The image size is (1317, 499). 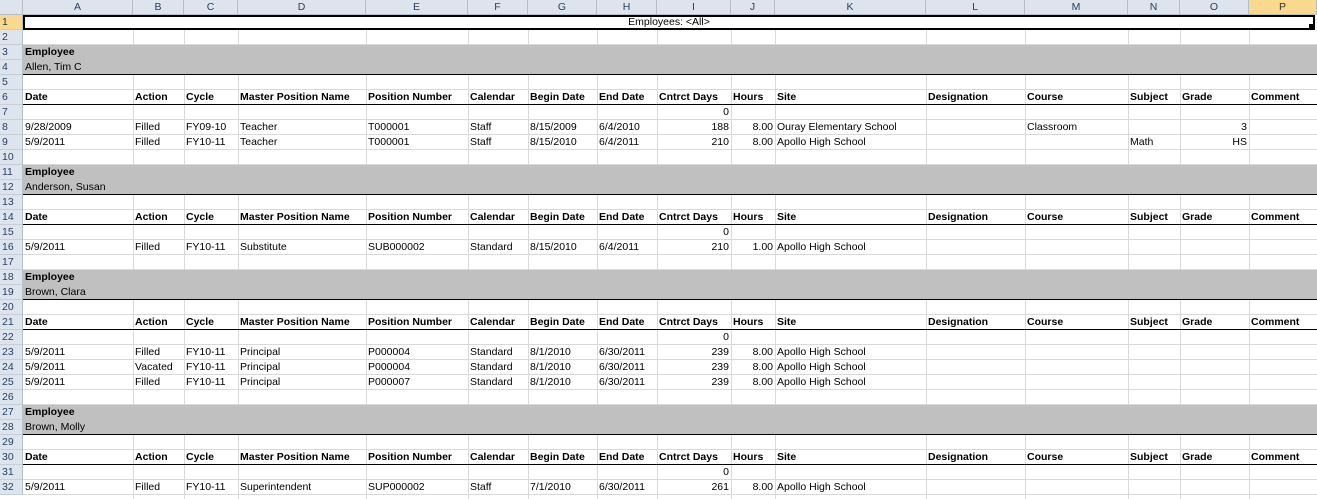 What do you see at coordinates (694, 217) in the screenshot?
I see `column-label: Cntrct Days` at bounding box center [694, 217].